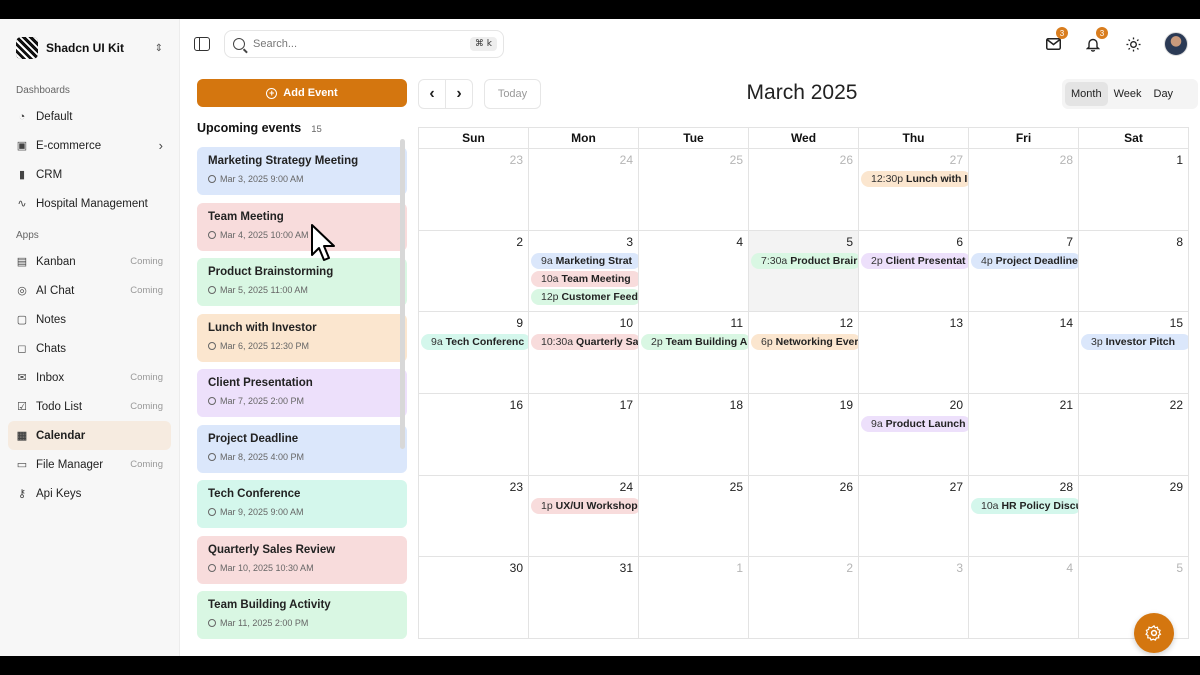 The height and width of the screenshot is (675, 1200). I want to click on calendar-event-chip: 4p Project Deadline, so click(1024, 260).